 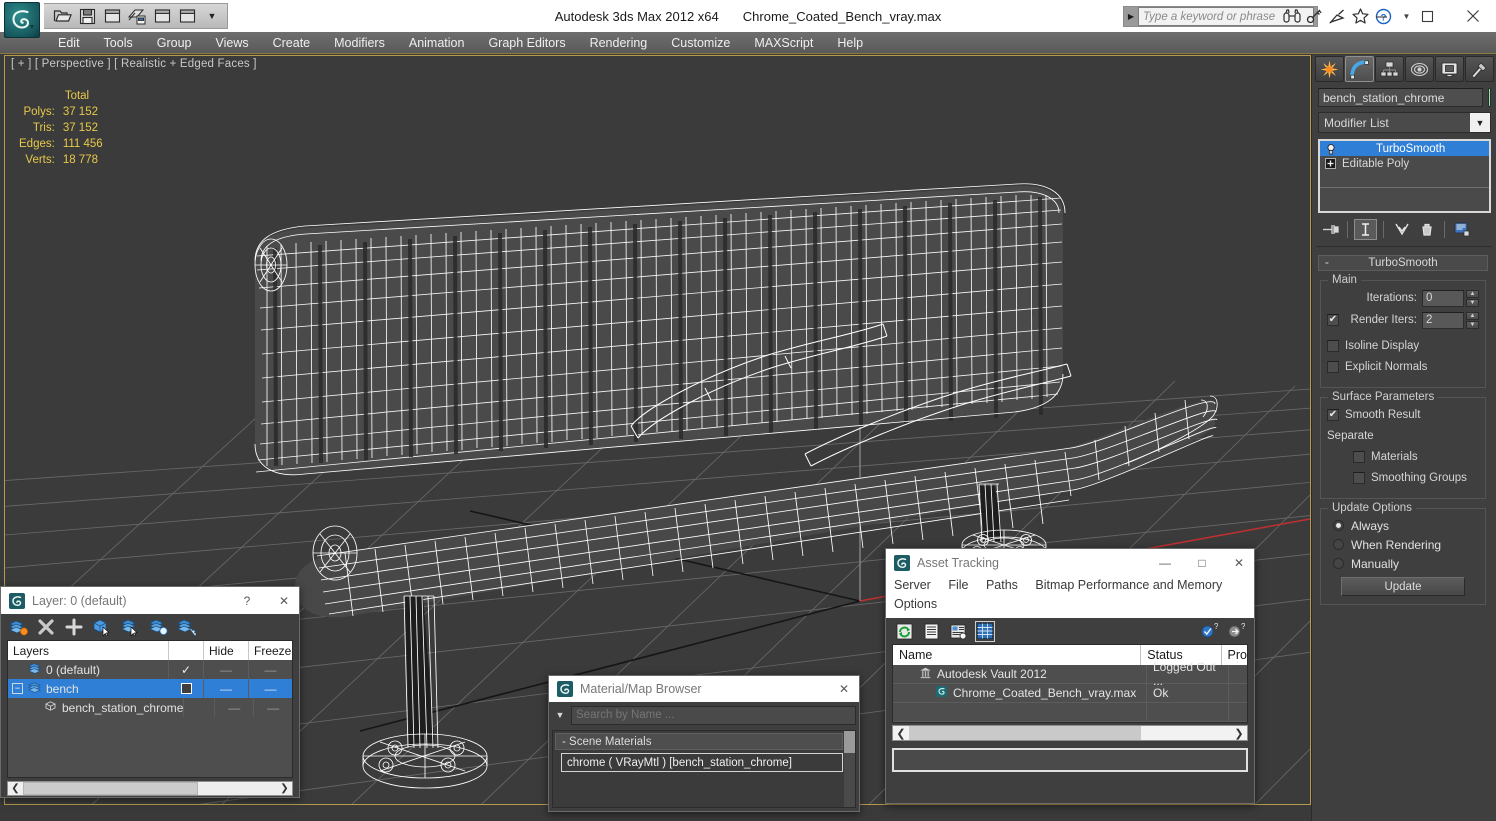 What do you see at coordinates (22, 20) in the screenshot?
I see `application-menu-button` at bounding box center [22, 20].